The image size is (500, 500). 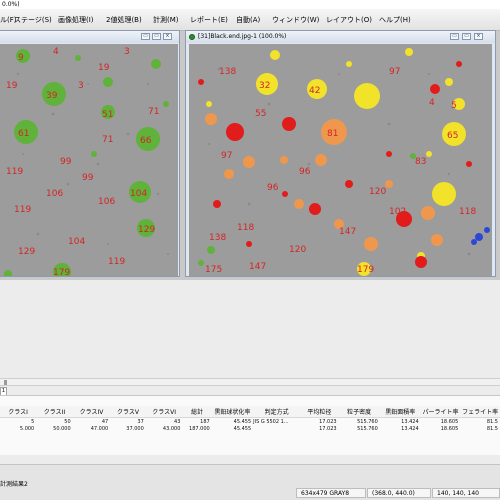 What do you see at coordinates (454, 106) in the screenshot?
I see `particle-label: 5` at bounding box center [454, 106].